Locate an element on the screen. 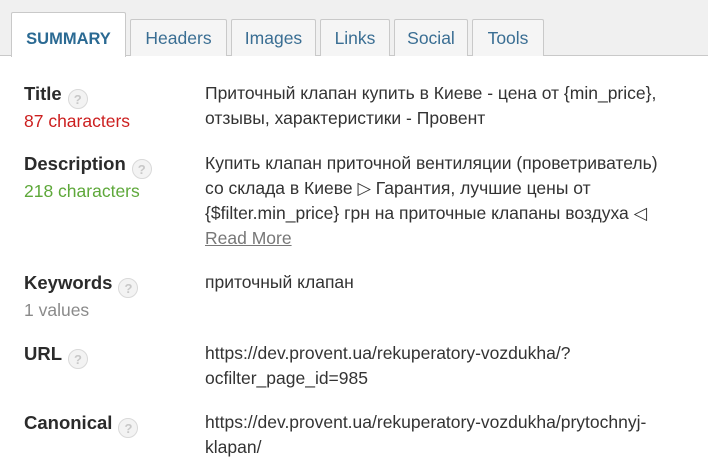  description-label-text: Description is located at coordinates (75, 163).